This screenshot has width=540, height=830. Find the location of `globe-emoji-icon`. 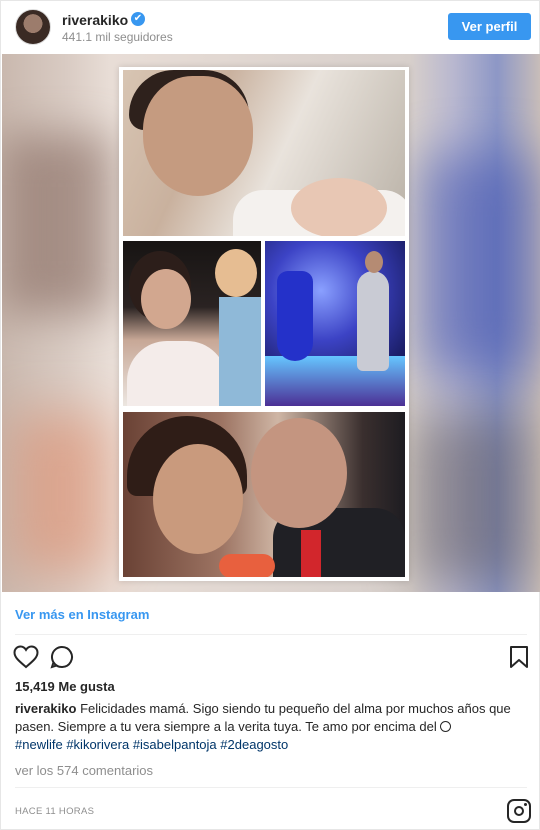

globe-emoji-icon is located at coordinates (446, 726).